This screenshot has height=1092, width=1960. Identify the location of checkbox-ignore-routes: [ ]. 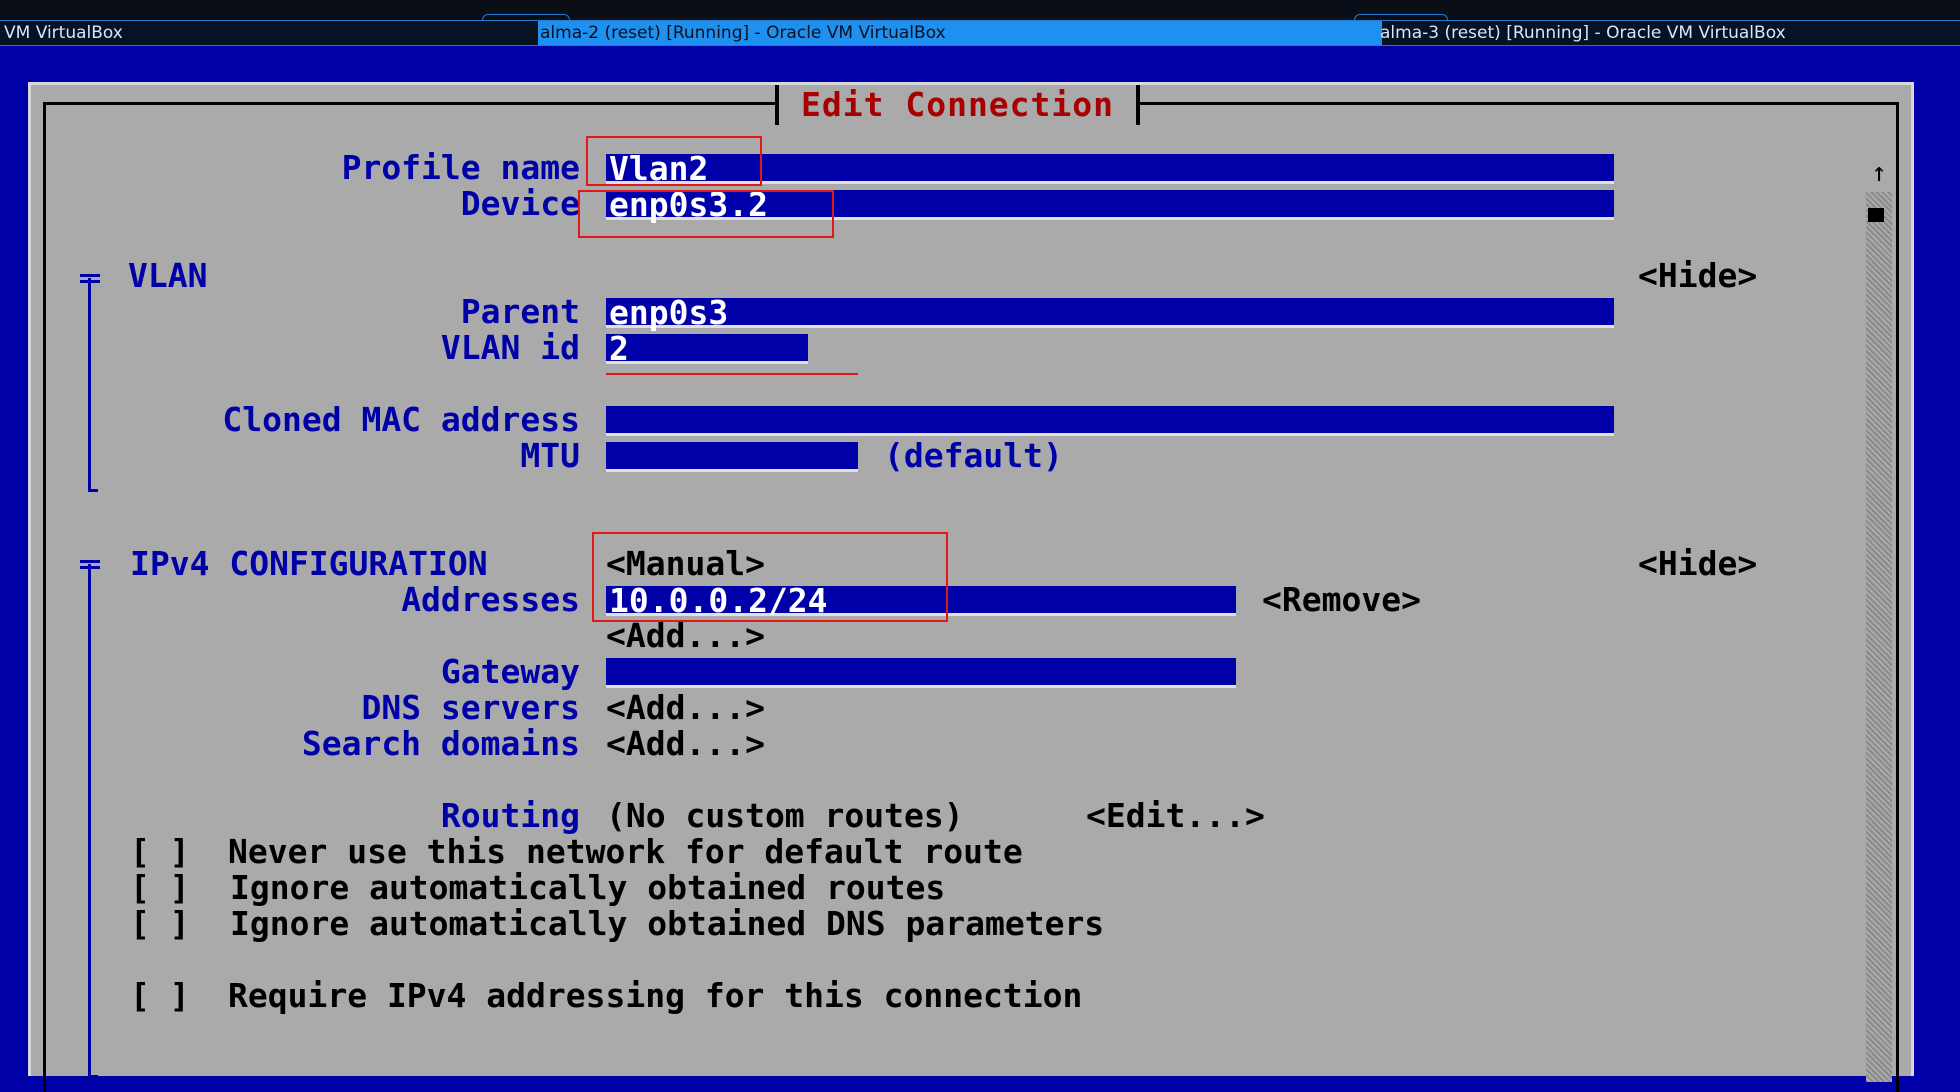
(160, 888).